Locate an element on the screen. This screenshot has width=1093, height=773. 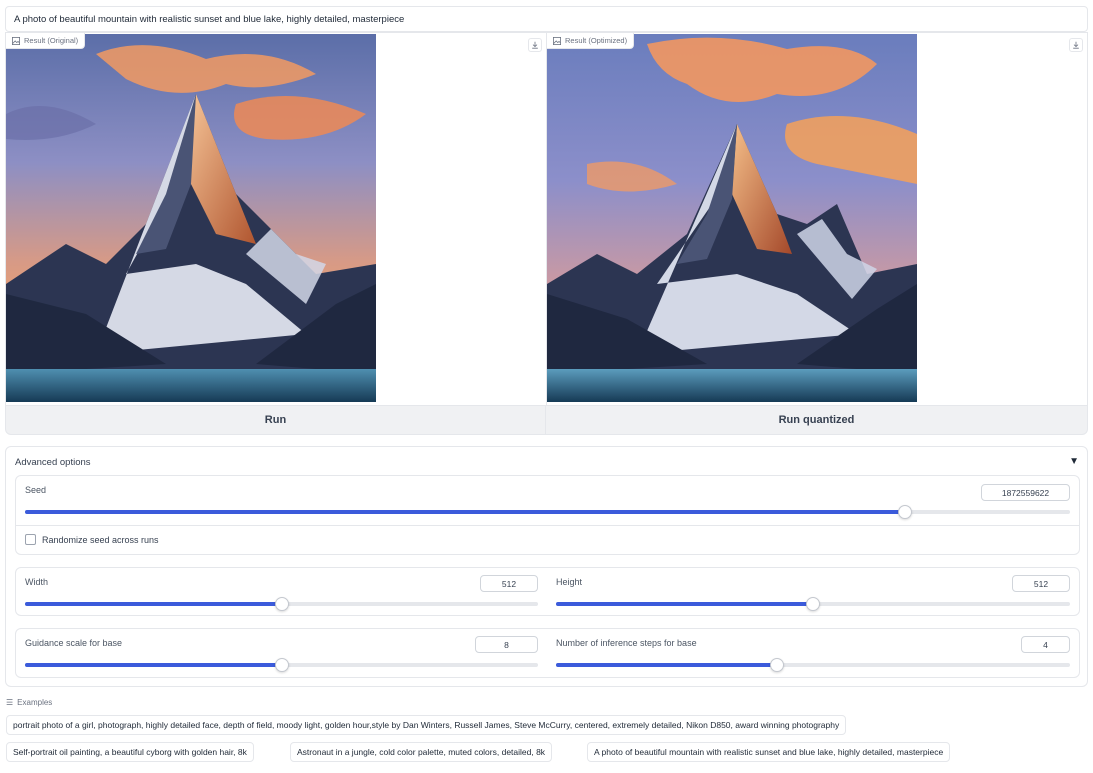
run-button: Run is located at coordinates (275, 420).